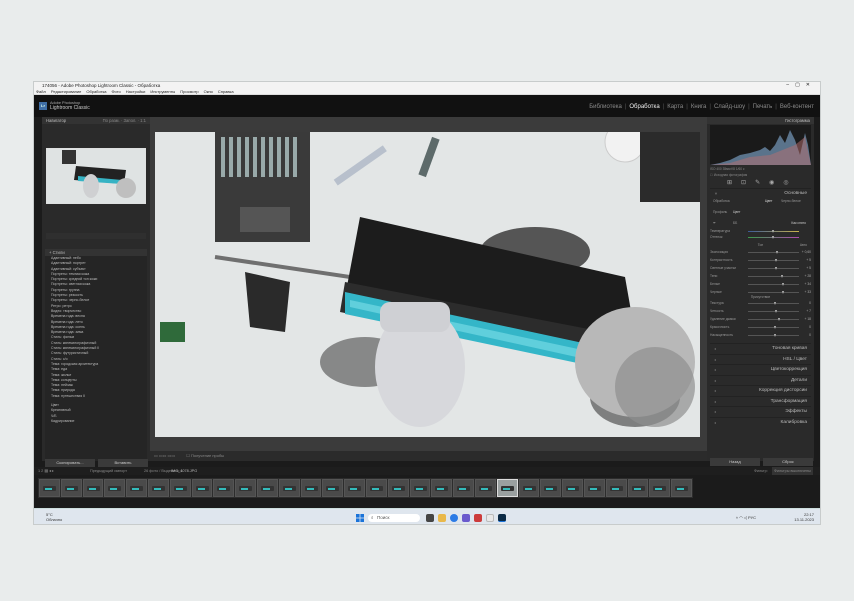  Describe the element at coordinates (96, 91) in the screenshot. I see `menu-item: Обработка` at that location.